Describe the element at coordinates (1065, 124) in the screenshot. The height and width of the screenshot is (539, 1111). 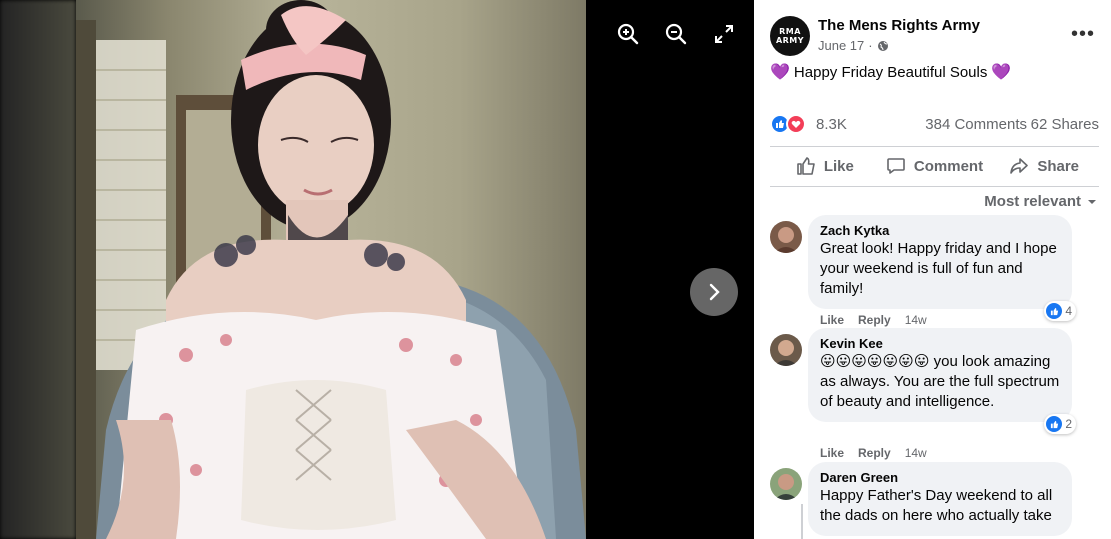
I see `share-count: 62 Shares` at that location.